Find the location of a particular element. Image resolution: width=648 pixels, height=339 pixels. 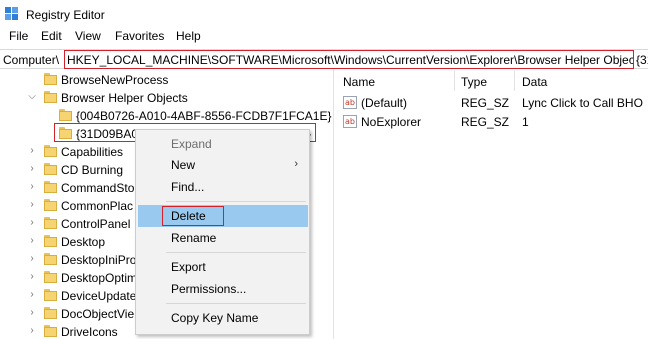

title-bar: Registry Editor is located at coordinates (324, 13).